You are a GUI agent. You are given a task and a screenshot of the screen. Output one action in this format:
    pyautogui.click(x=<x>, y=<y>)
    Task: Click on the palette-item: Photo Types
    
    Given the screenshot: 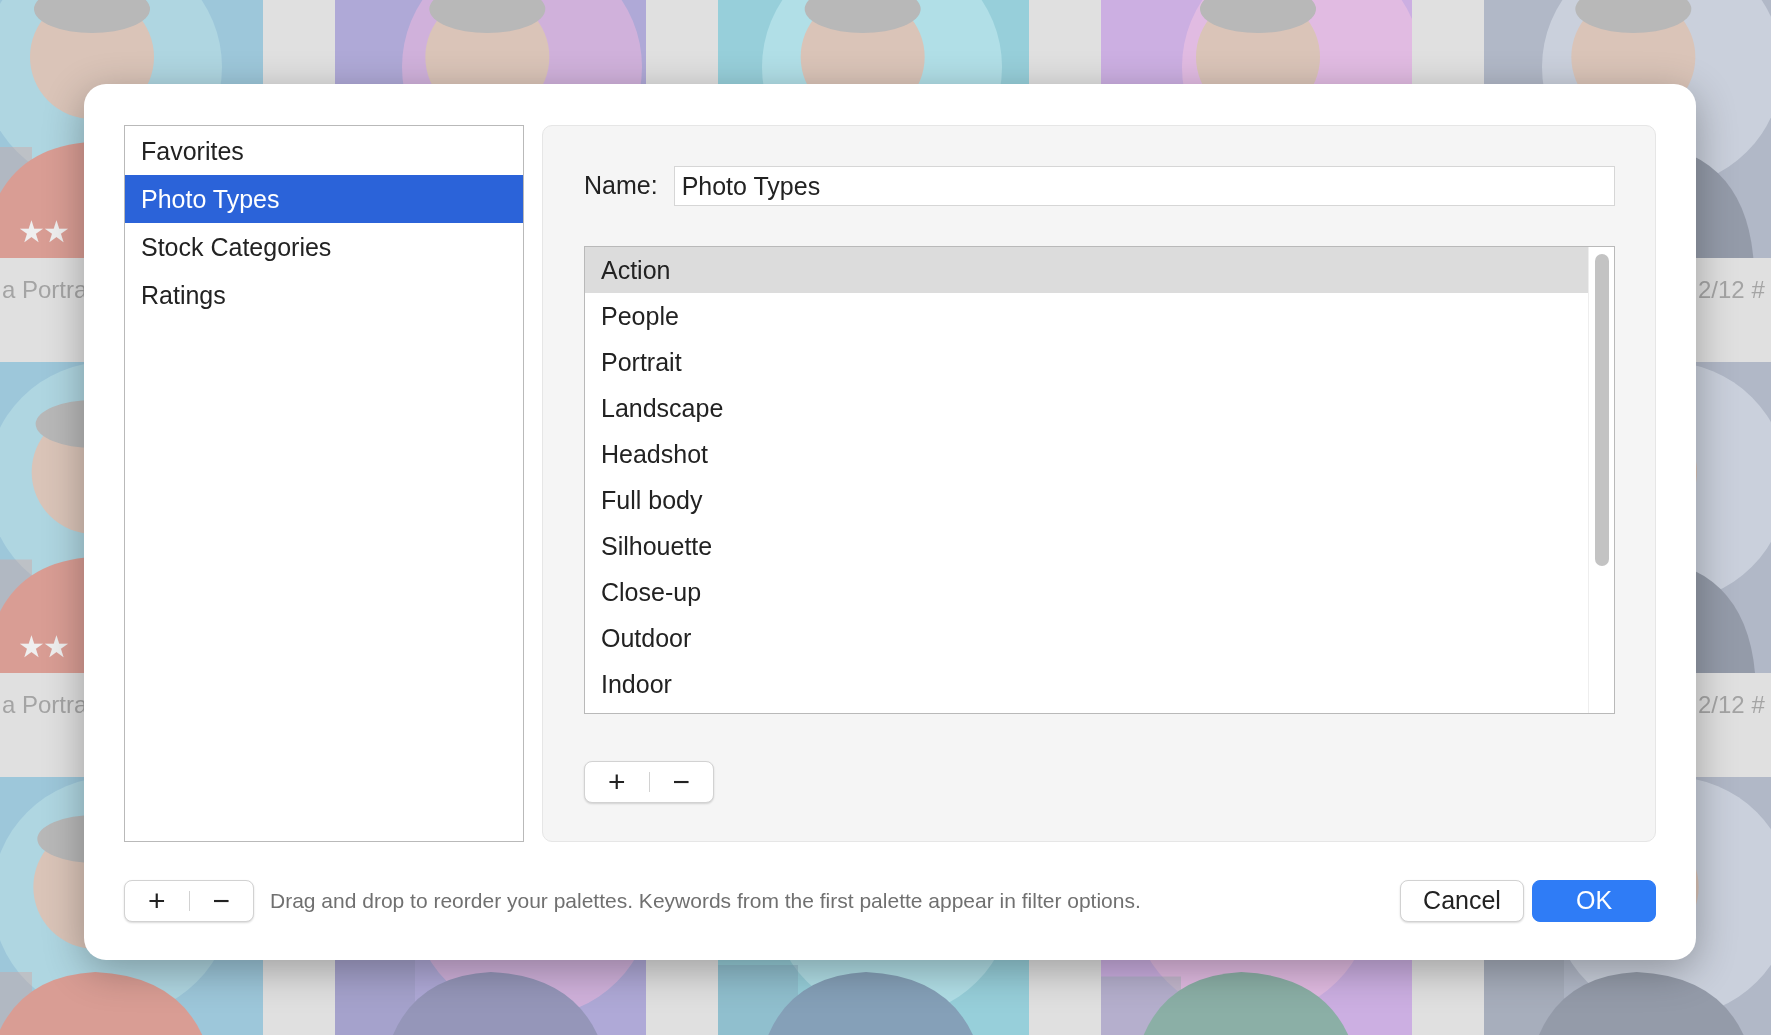 What is the action you would take?
    pyautogui.click(x=324, y=199)
    